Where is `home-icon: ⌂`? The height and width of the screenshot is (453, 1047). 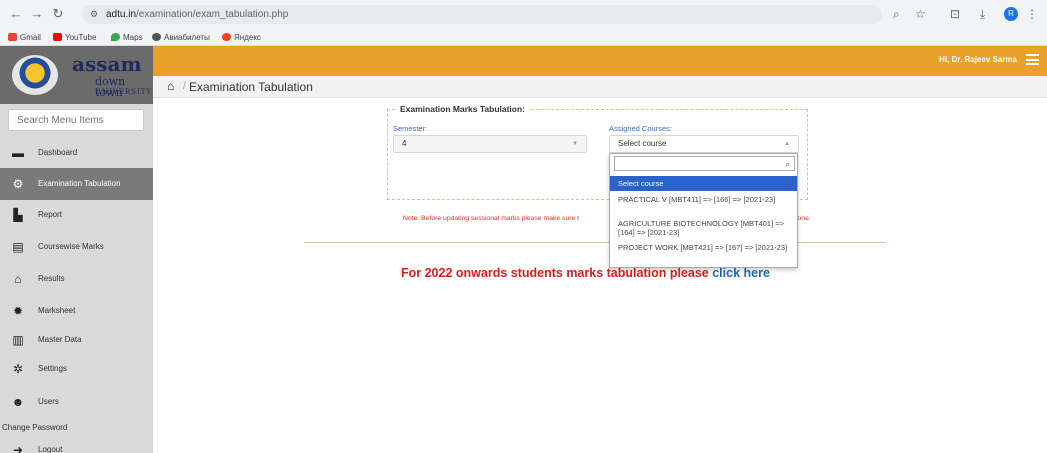
home-icon: ⌂ is located at coordinates (170, 86).